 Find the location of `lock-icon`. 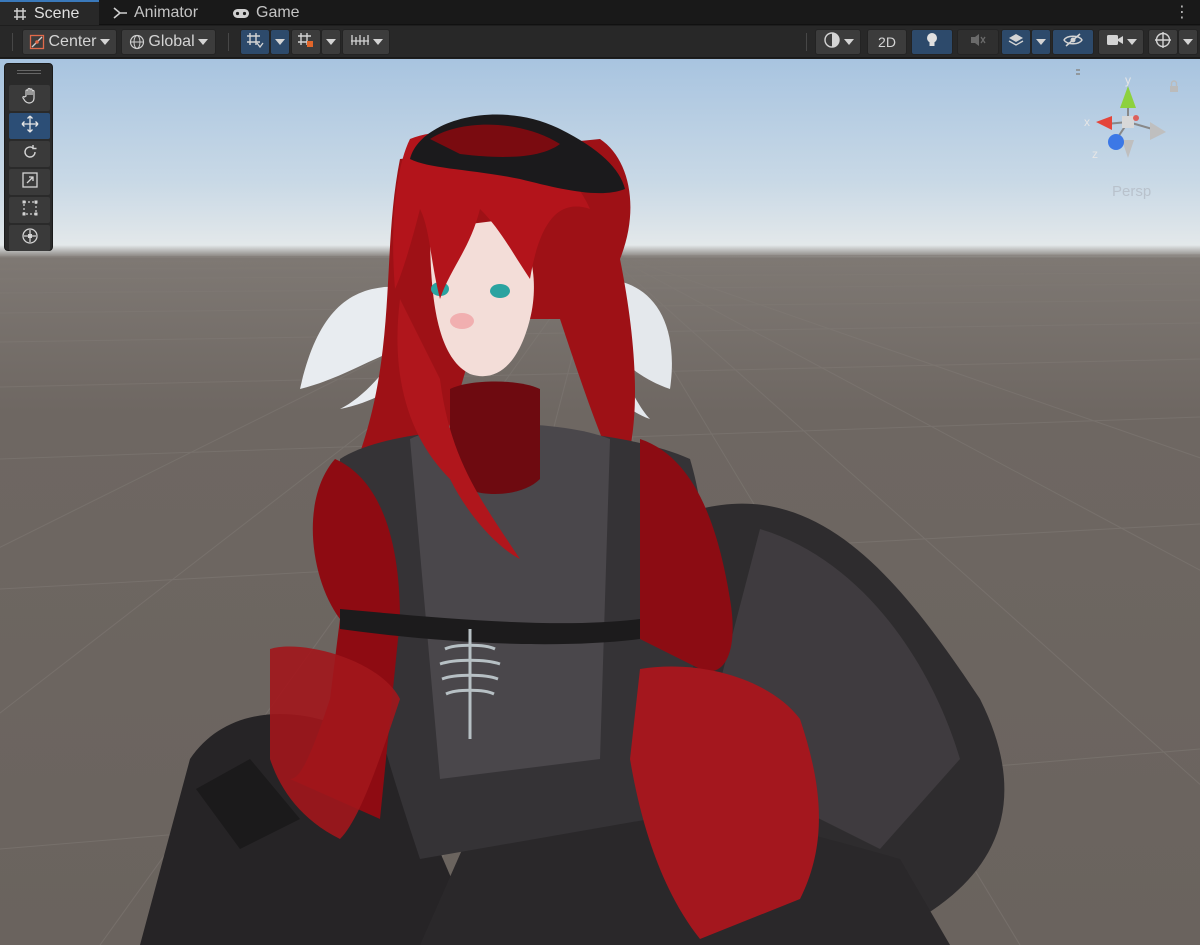

lock-icon is located at coordinates (1174, 86).